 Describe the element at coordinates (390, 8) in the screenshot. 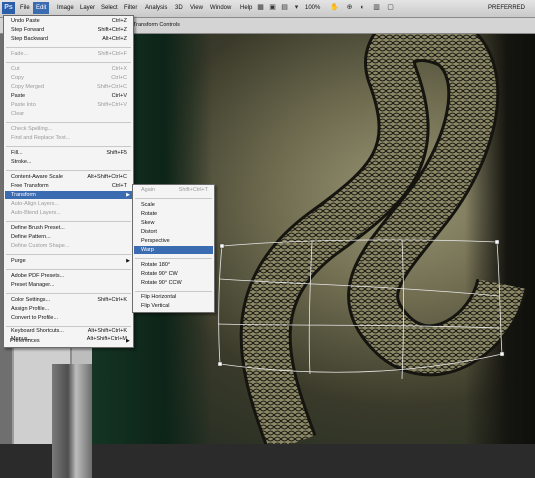

I see `screen-mode-icon: ▢` at that location.